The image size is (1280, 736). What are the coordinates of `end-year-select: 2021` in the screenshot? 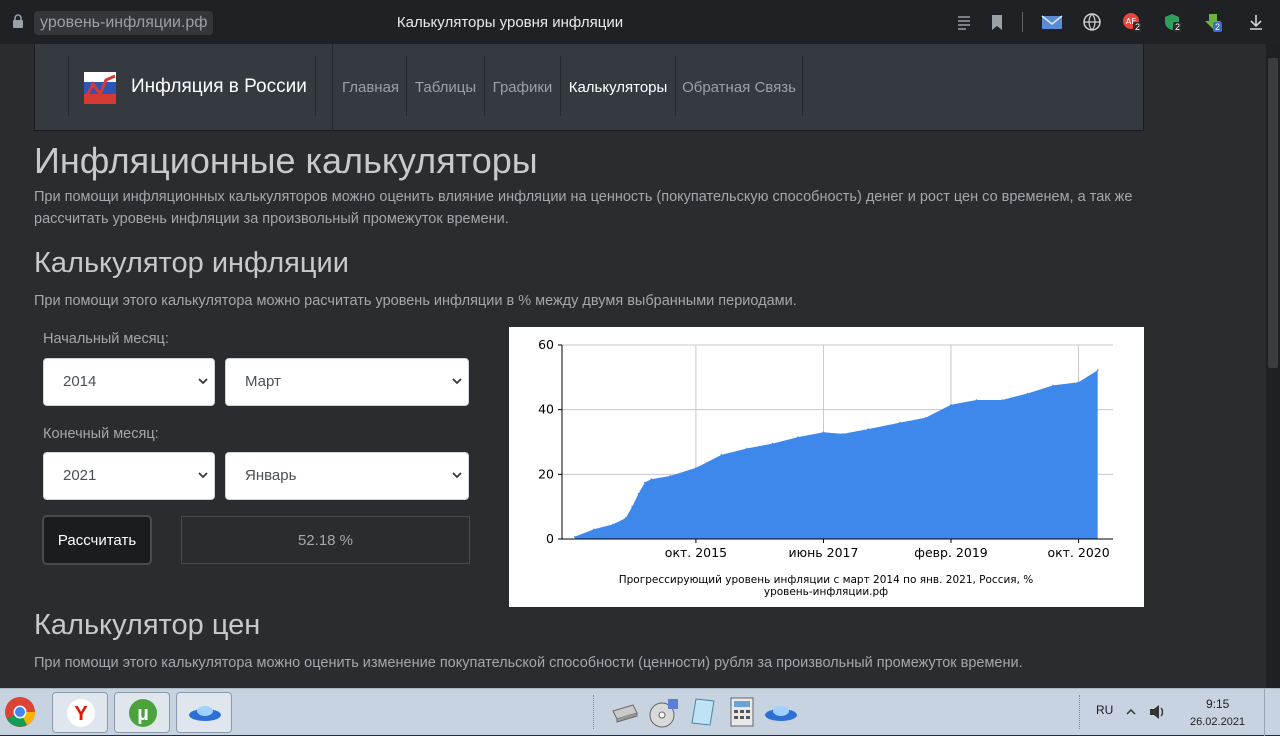 It's located at (129, 476).